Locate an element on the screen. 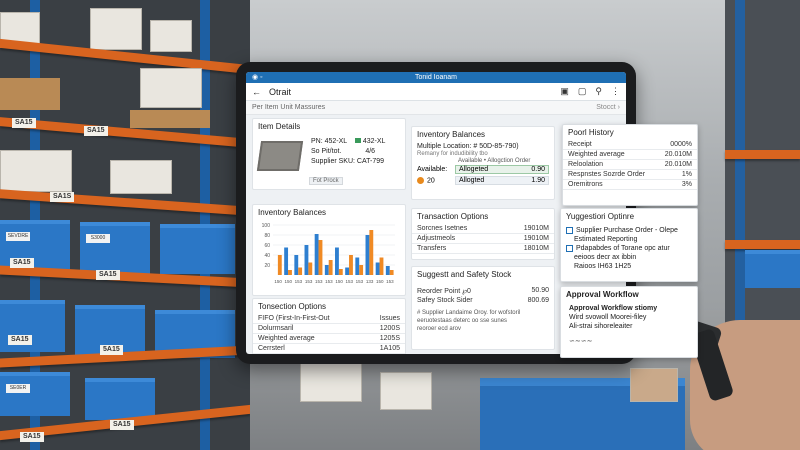  suggestions-title: Yuggestiori Optinre is located at coordinates (600, 216).